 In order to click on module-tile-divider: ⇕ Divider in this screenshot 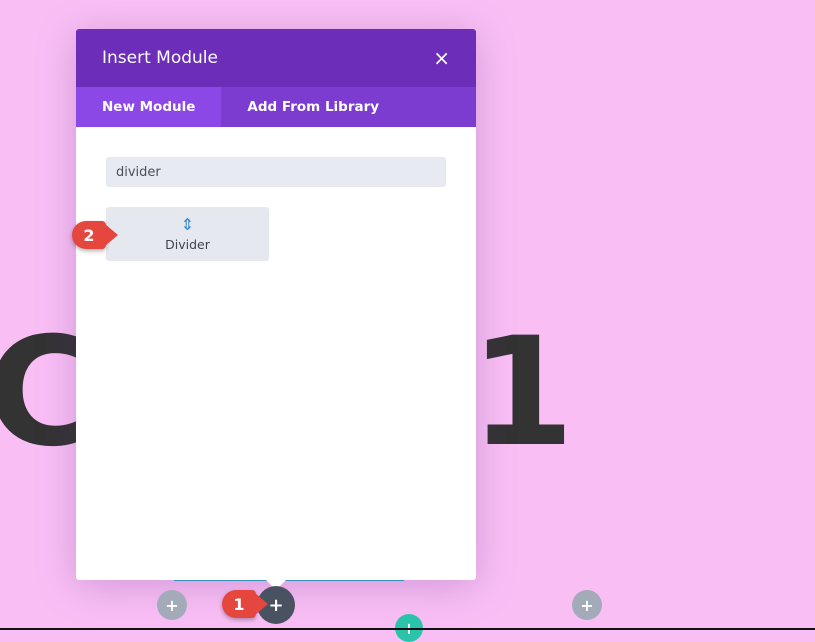, I will do `click(187, 234)`.